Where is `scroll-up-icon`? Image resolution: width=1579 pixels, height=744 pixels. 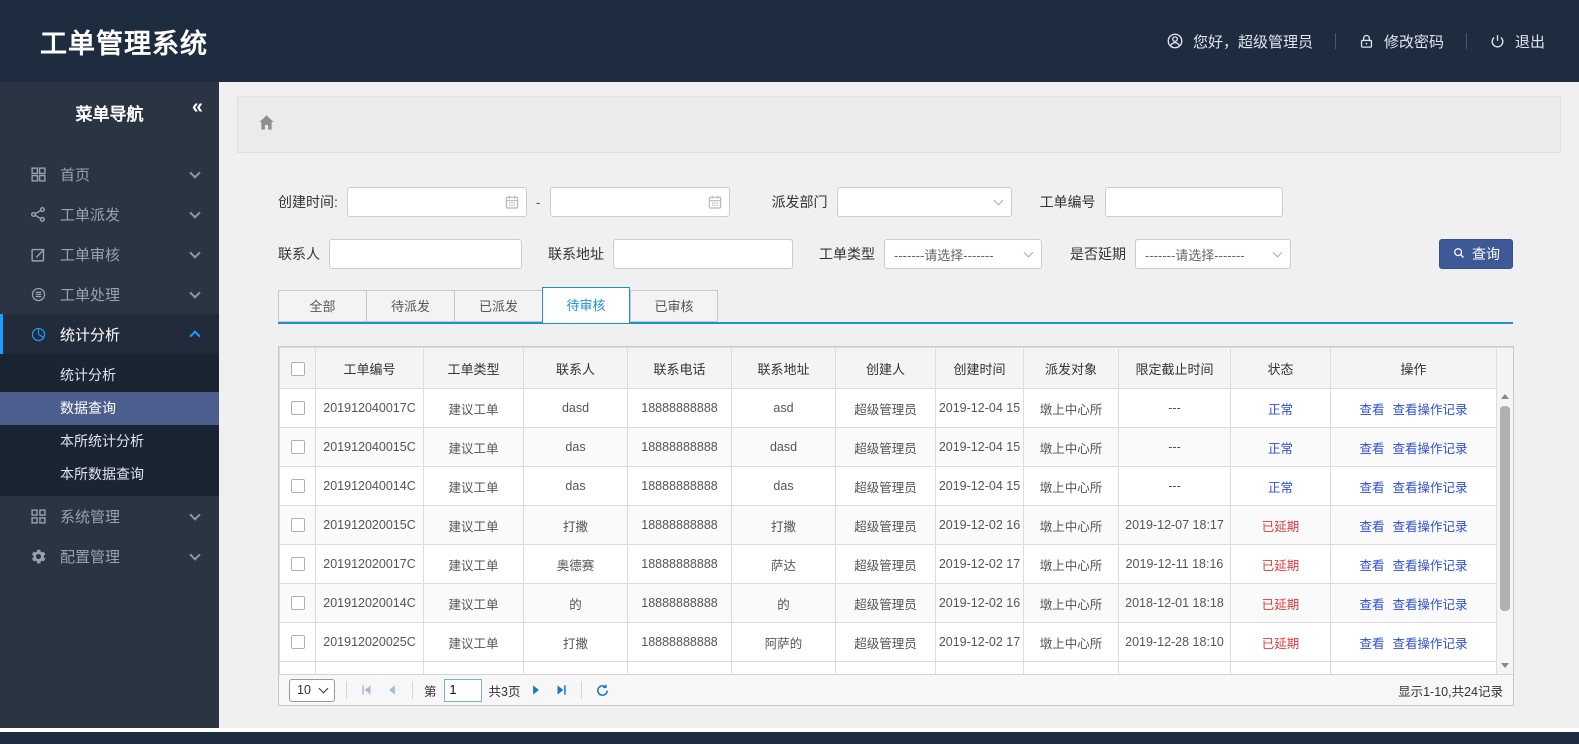
scroll-up-icon is located at coordinates (1505, 396).